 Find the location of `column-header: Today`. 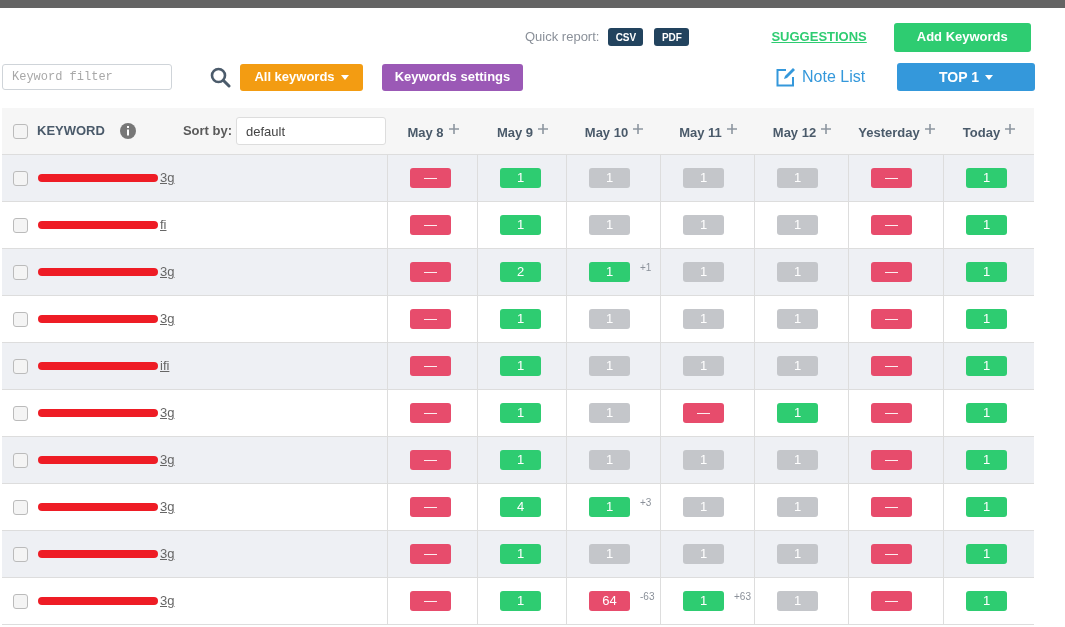

column-header: Today is located at coordinates (981, 132).